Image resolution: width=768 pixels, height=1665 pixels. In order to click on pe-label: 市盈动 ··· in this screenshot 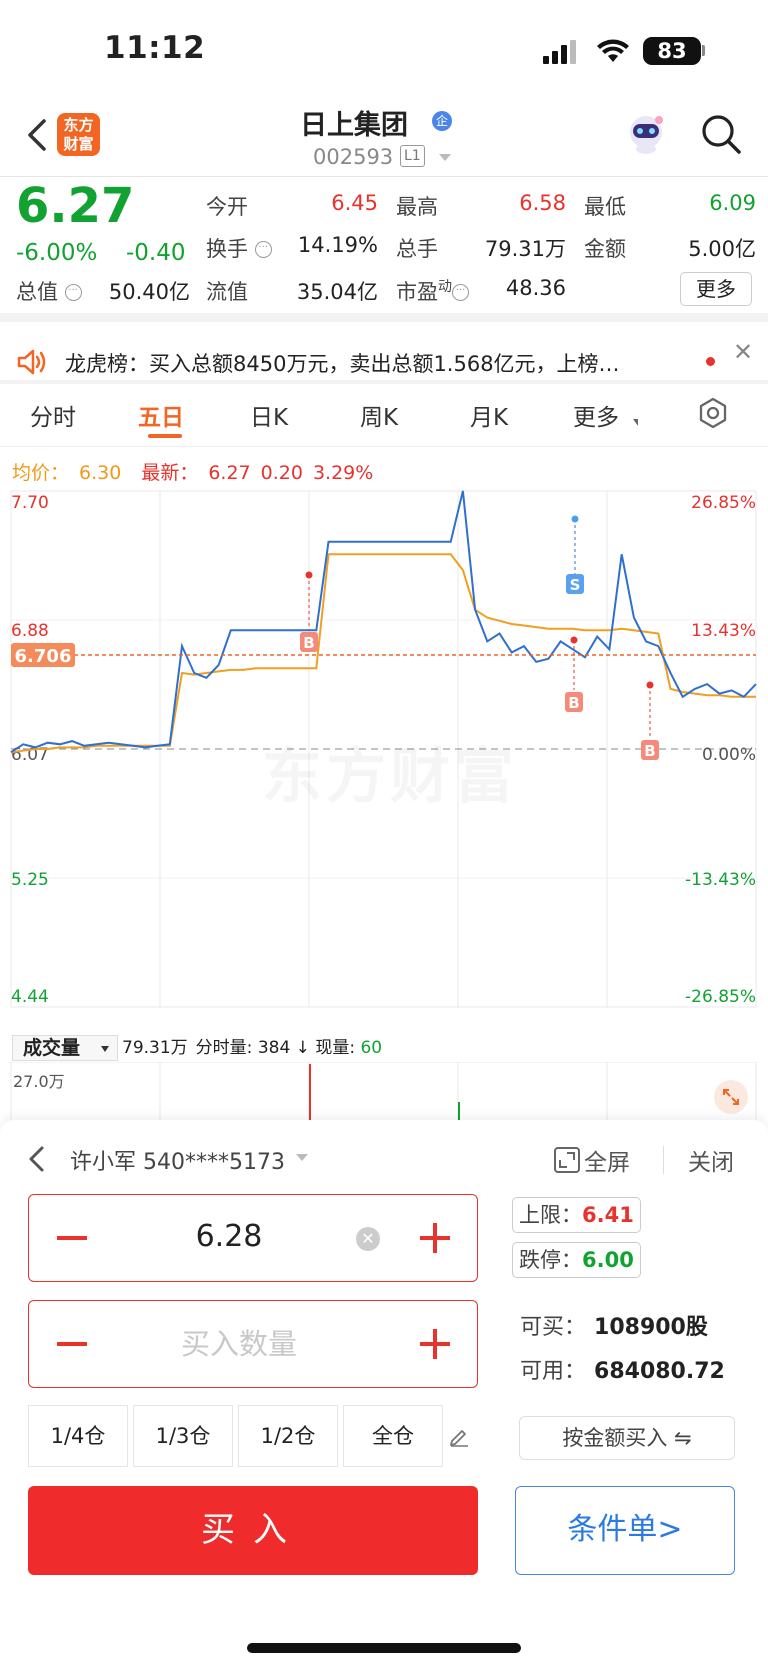, I will do `click(432, 291)`.